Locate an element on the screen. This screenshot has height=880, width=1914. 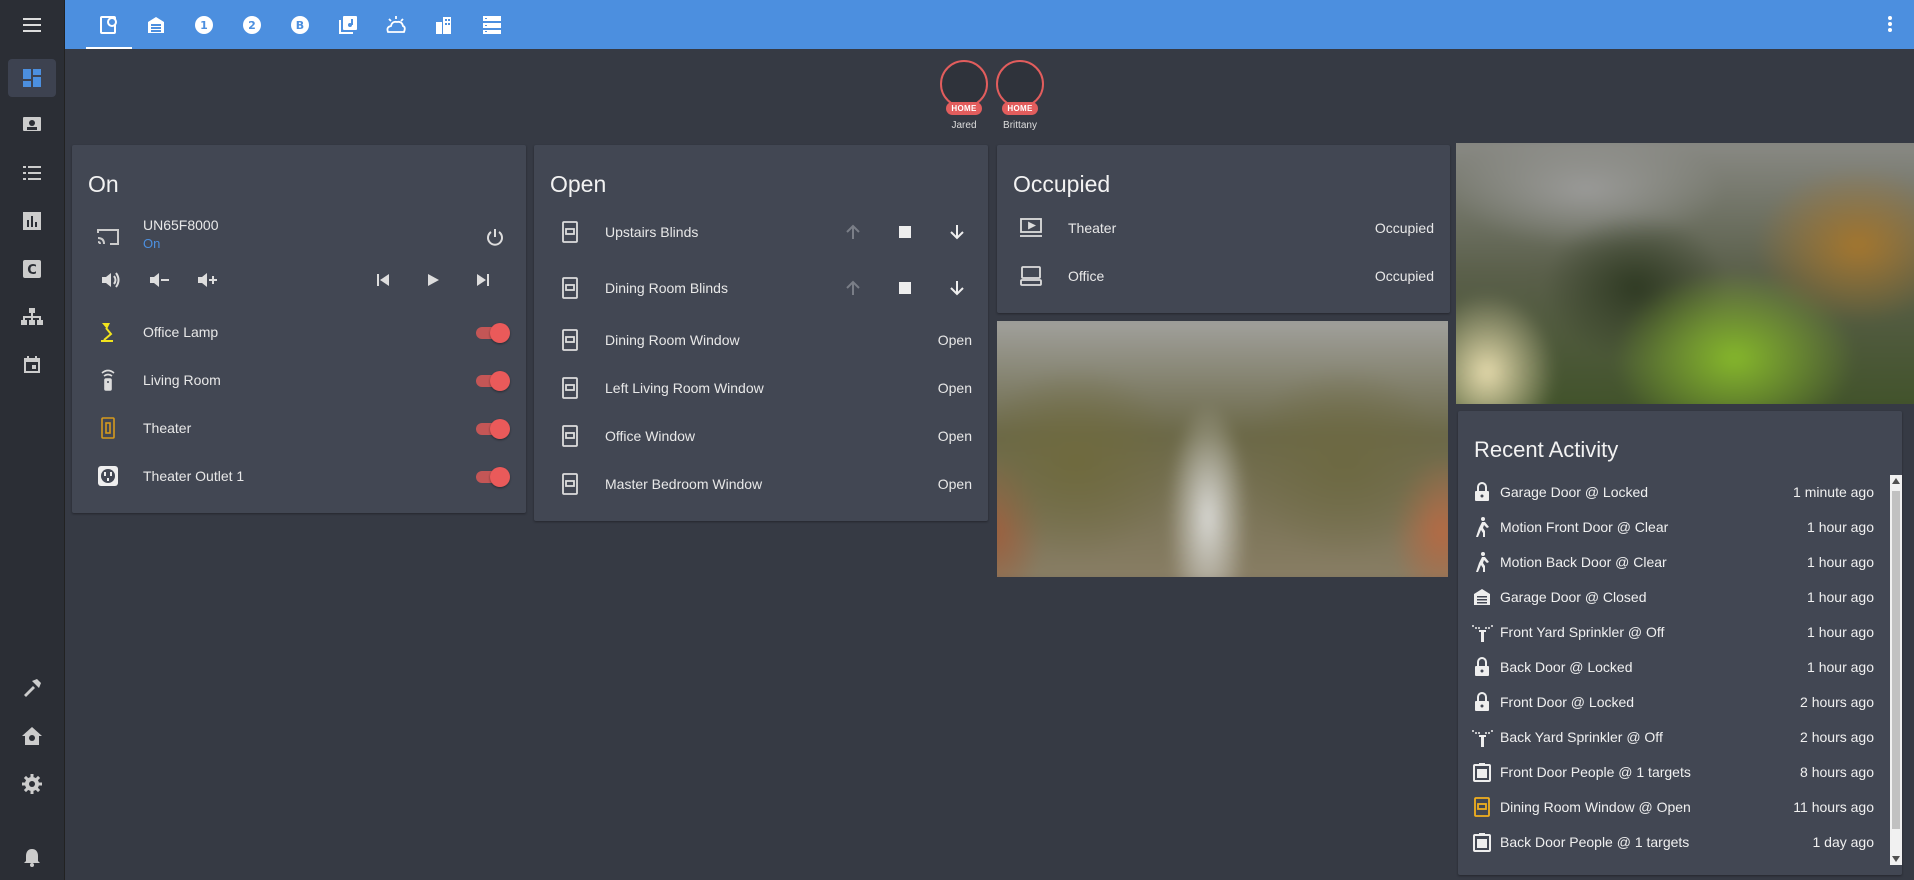
cover-label: Upstairs Blinds is located at coordinates (652, 232).